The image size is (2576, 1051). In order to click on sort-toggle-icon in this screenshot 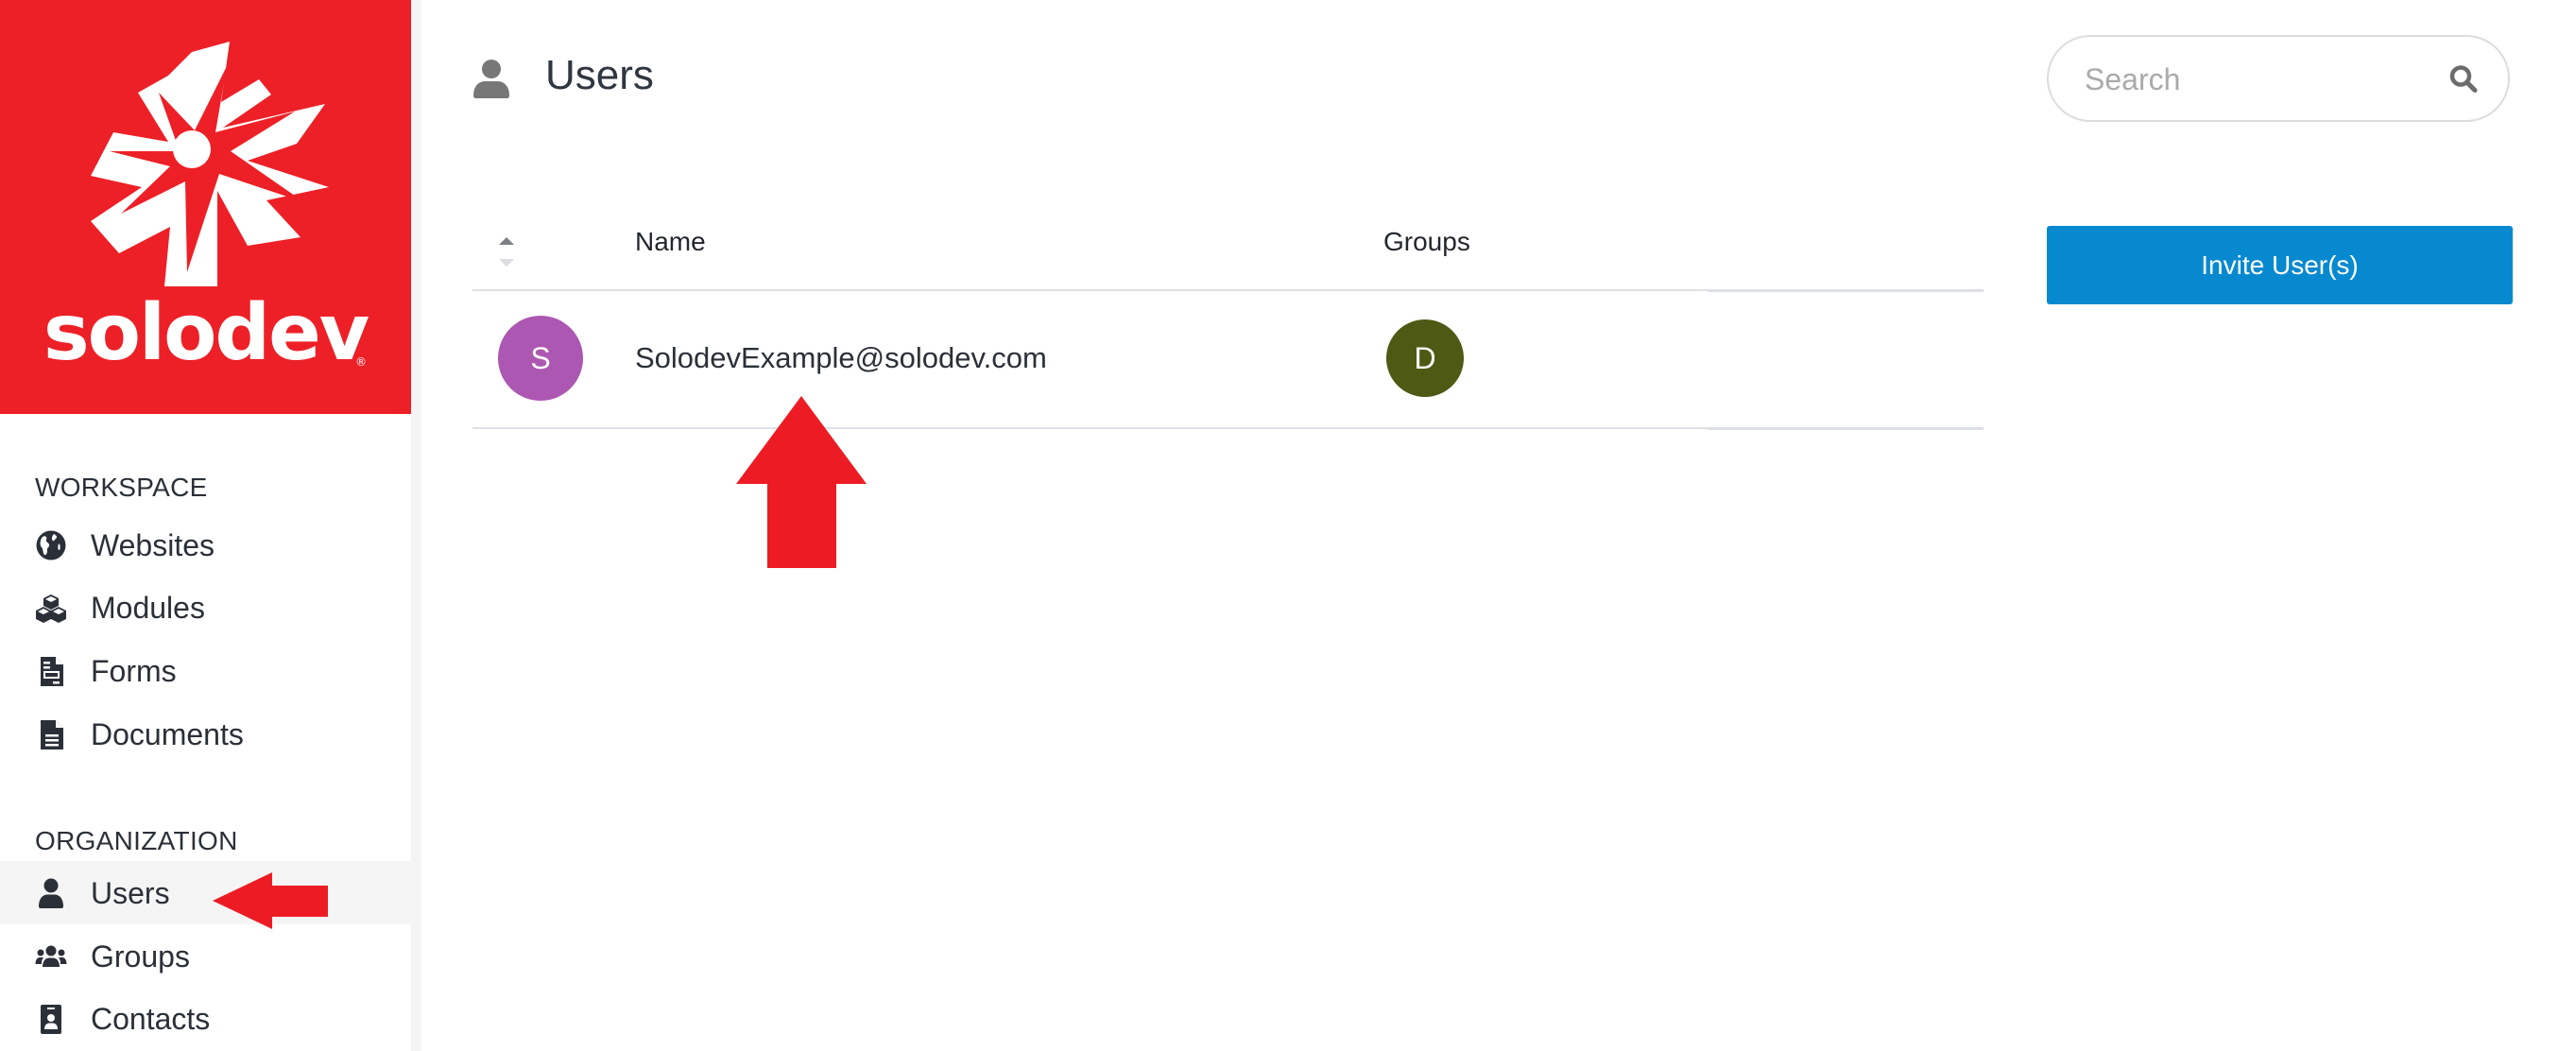, I will do `click(506, 251)`.